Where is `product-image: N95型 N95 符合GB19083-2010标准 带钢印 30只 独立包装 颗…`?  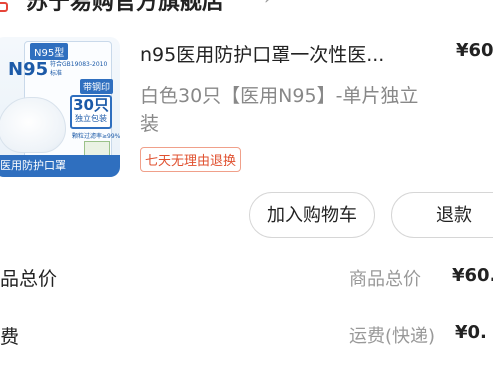
product-image: N95型 N95 符合GB19083-2010标准 带钢印 30只 独立包装 颗… is located at coordinates (60, 107).